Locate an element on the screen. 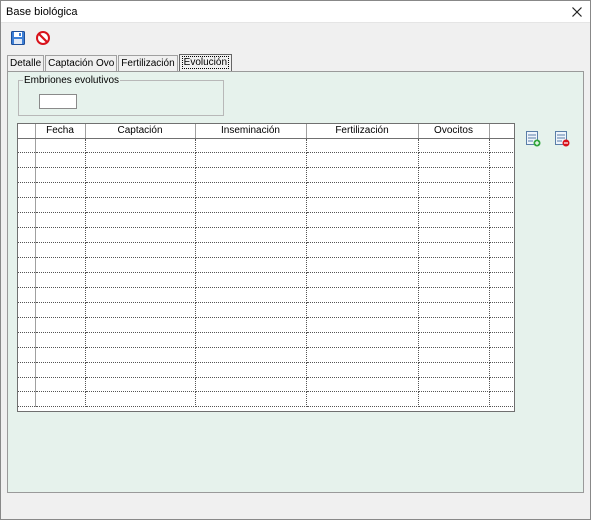 This screenshot has height=520, width=591. column-header: Captación is located at coordinates (140, 131).